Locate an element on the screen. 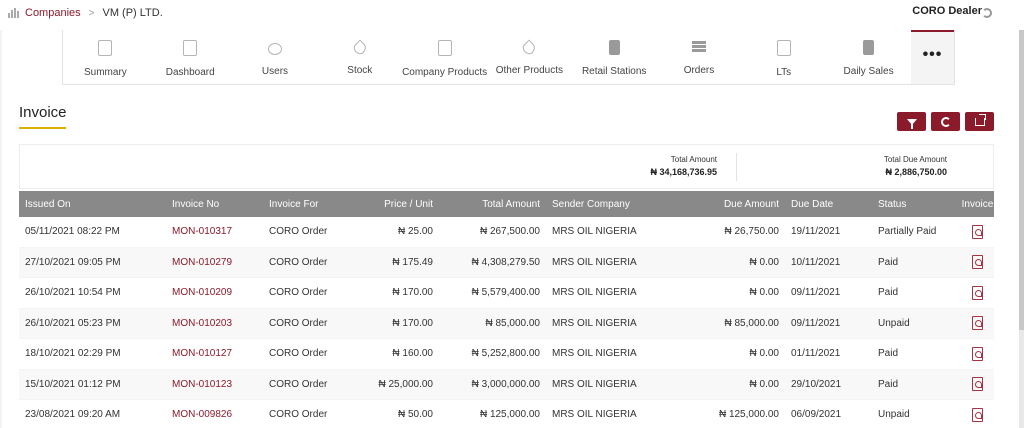 The image size is (1024, 428). export-button is located at coordinates (979, 121).